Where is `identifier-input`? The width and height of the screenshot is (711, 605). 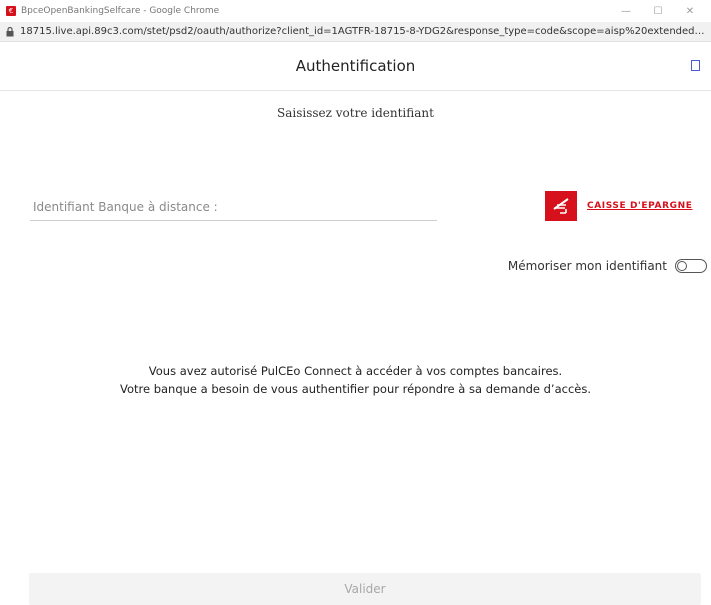
identifier-input is located at coordinates (233, 207).